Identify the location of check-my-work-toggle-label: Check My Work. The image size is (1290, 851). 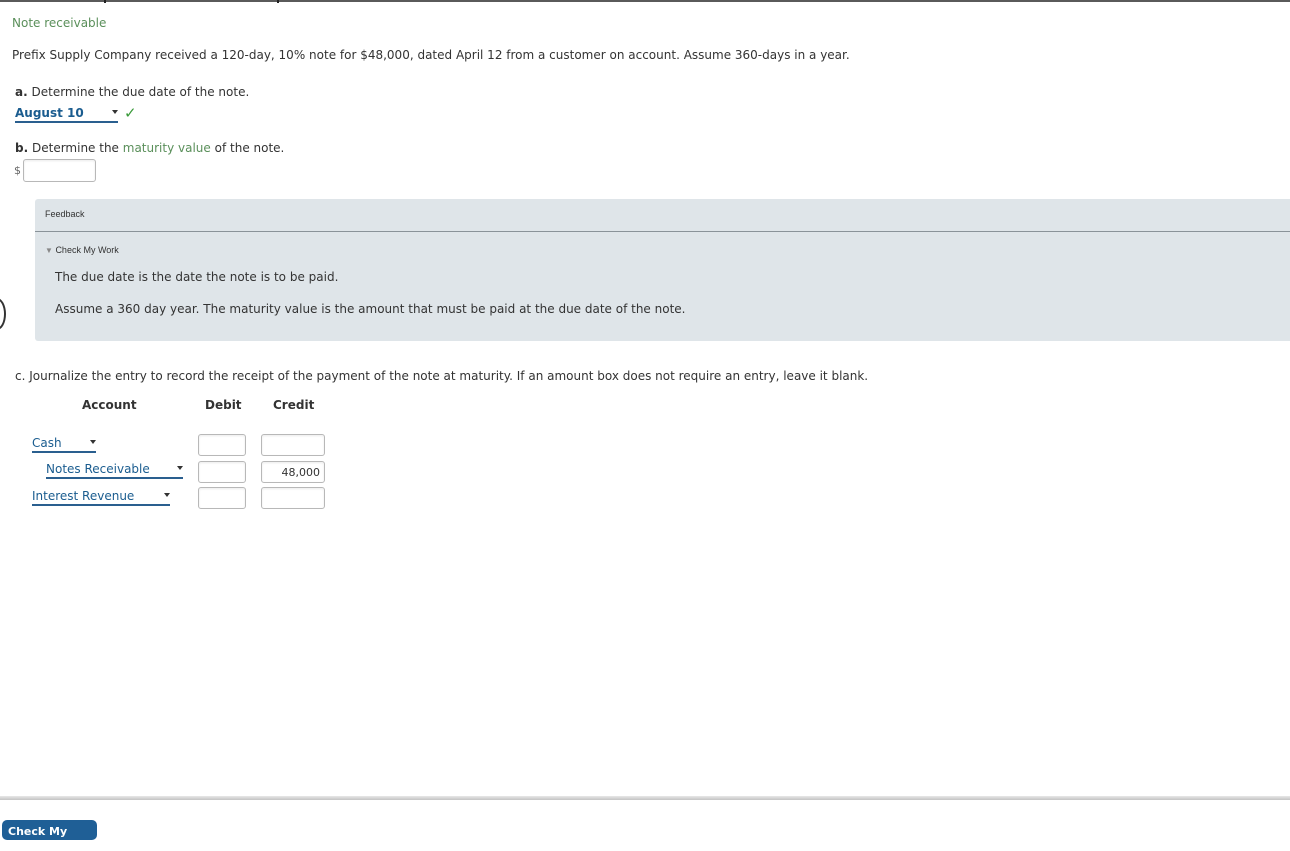
(87, 250).